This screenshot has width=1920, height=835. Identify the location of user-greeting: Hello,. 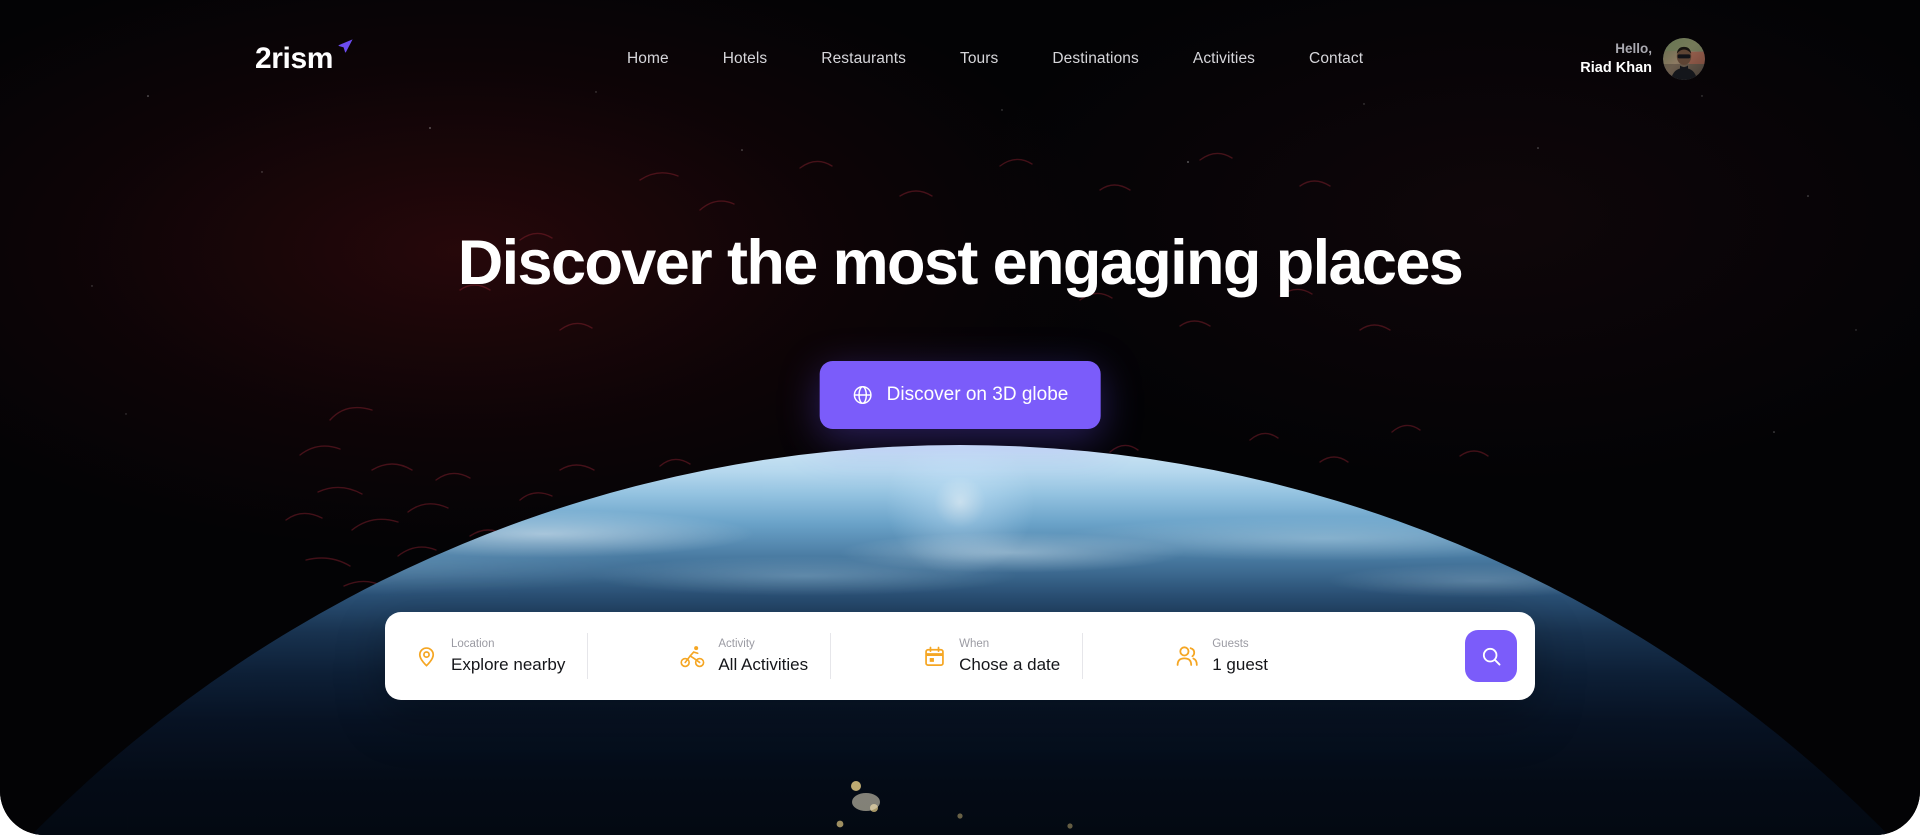
(1633, 48).